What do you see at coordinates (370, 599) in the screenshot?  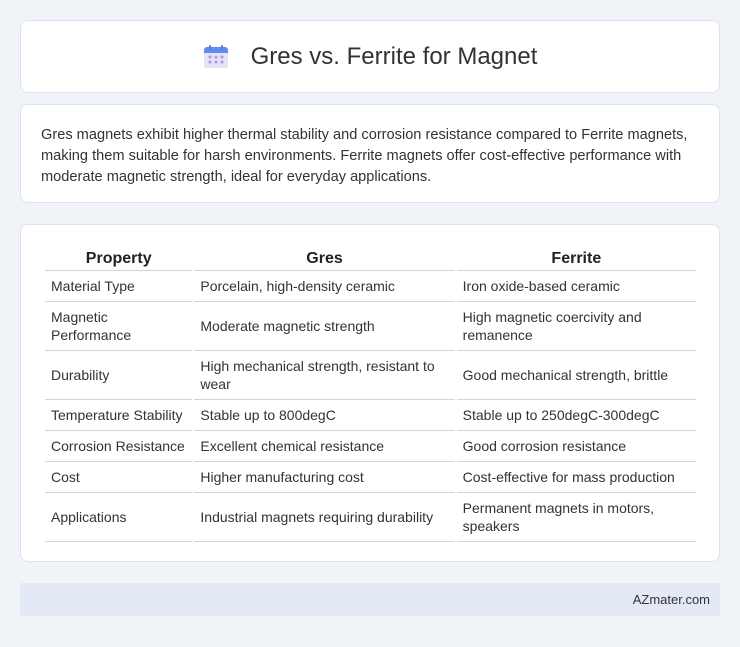 I see `footer: AZmater.com` at bounding box center [370, 599].